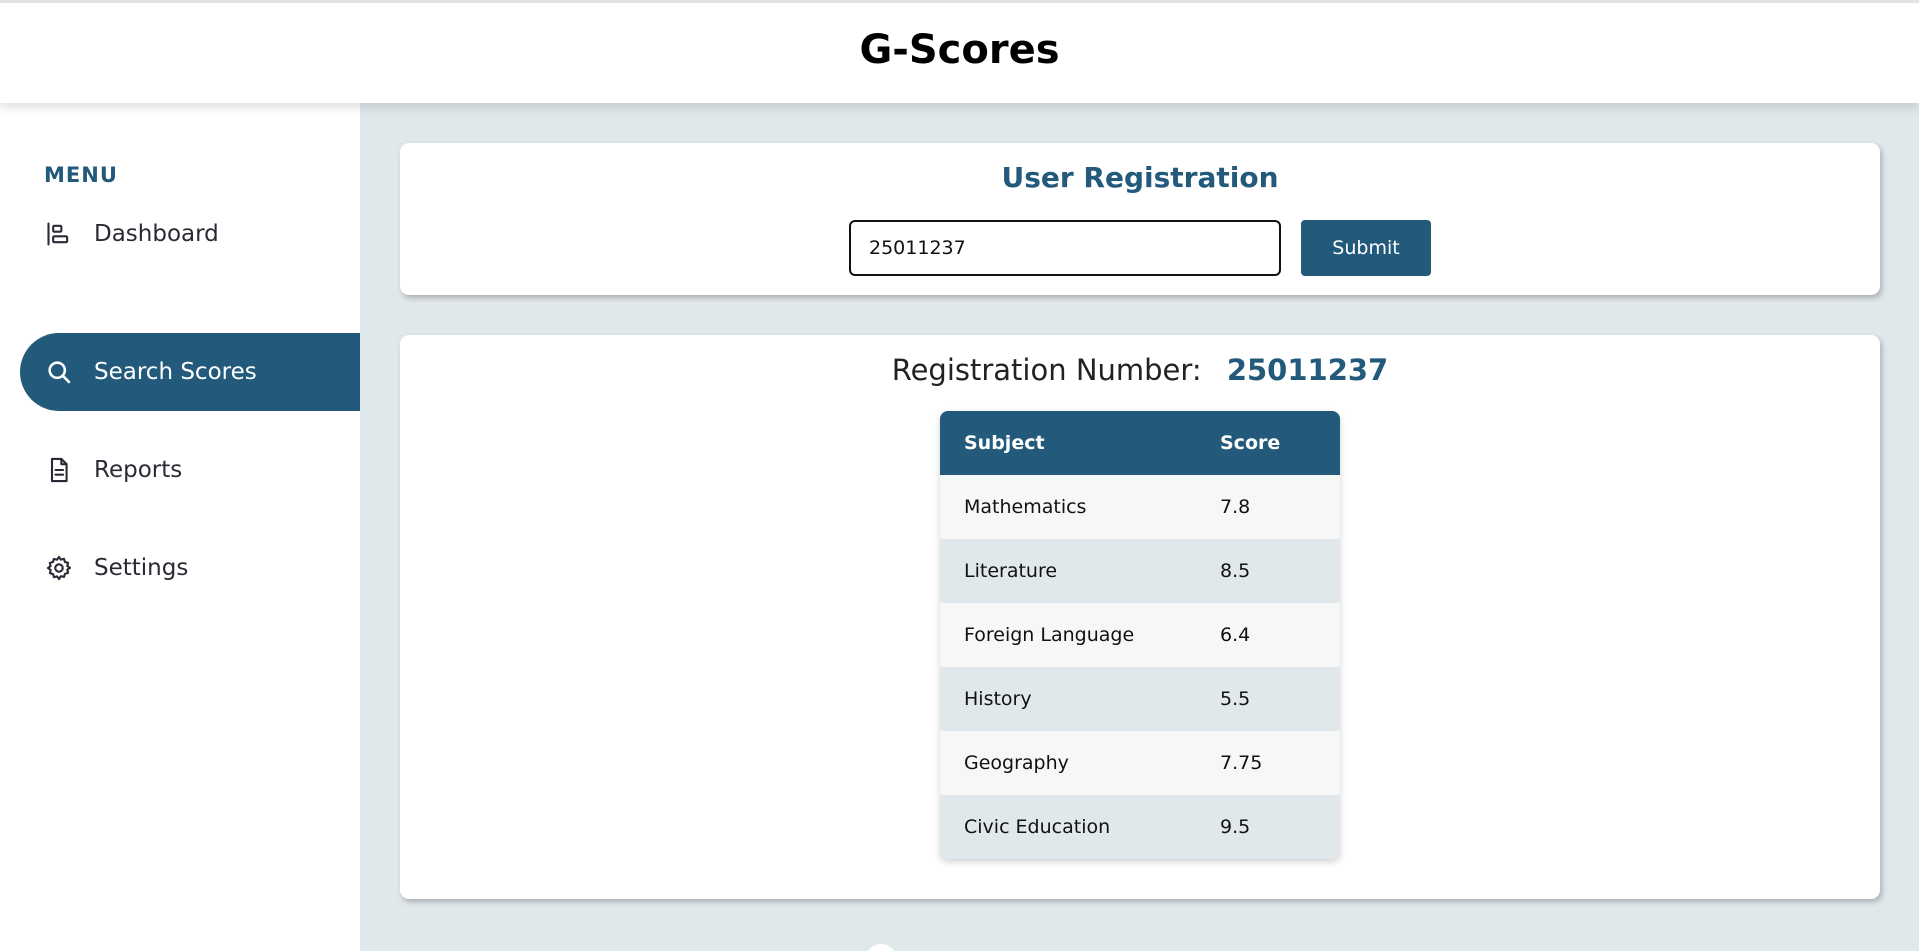 This screenshot has width=1919, height=951. I want to click on subject-cell: Geography, so click(1016, 763).